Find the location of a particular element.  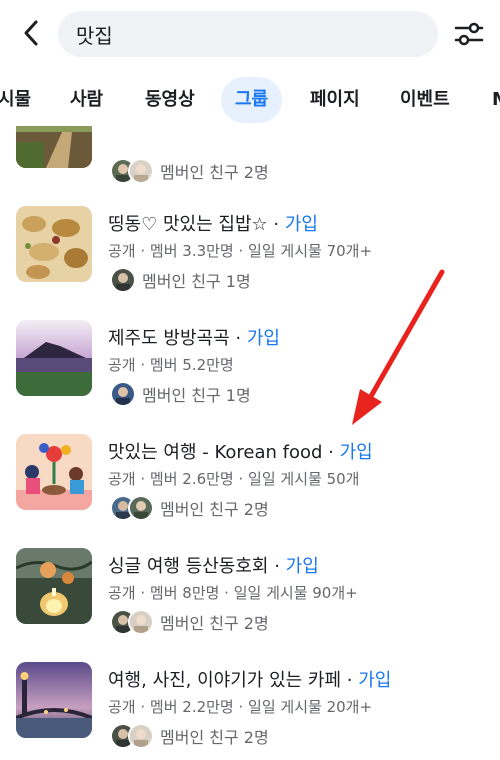

top-bar: 맛집 is located at coordinates (250, 34).